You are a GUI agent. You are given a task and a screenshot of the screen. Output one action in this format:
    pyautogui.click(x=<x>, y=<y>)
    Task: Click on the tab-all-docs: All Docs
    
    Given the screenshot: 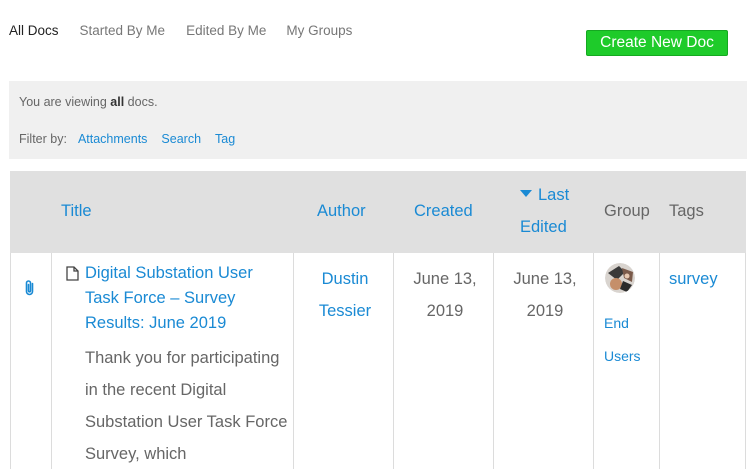 What is the action you would take?
    pyautogui.click(x=34, y=30)
    